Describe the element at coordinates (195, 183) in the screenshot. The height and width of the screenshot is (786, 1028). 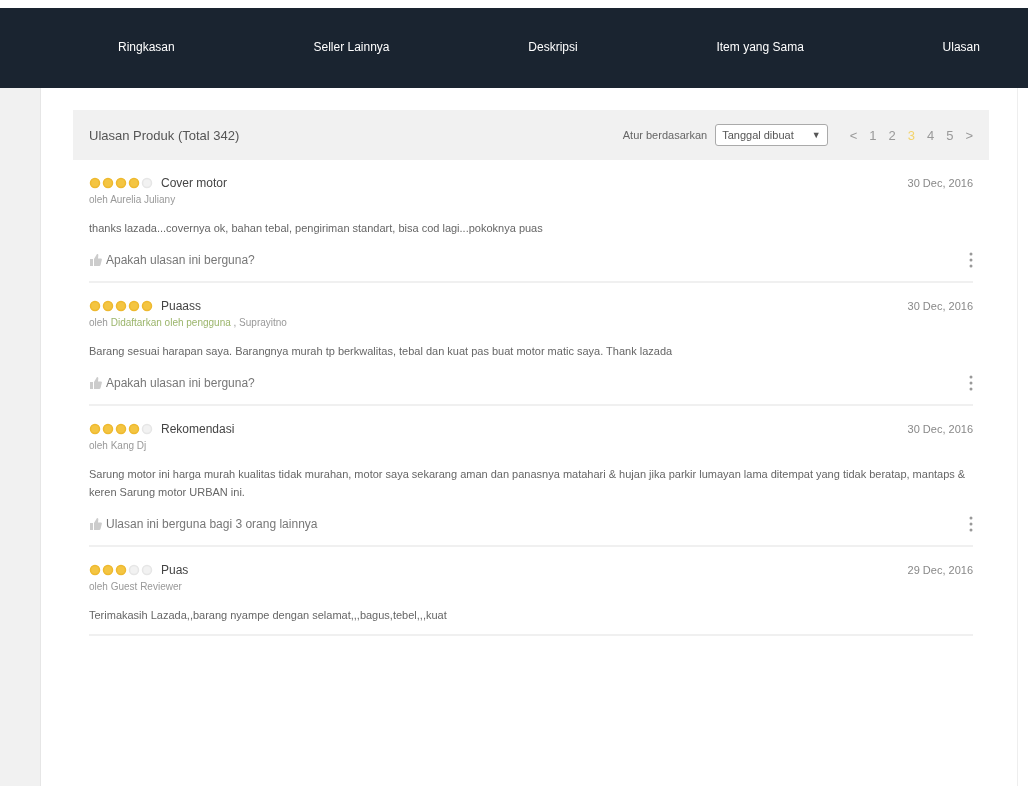
I see `review-title: Cover motor` at that location.